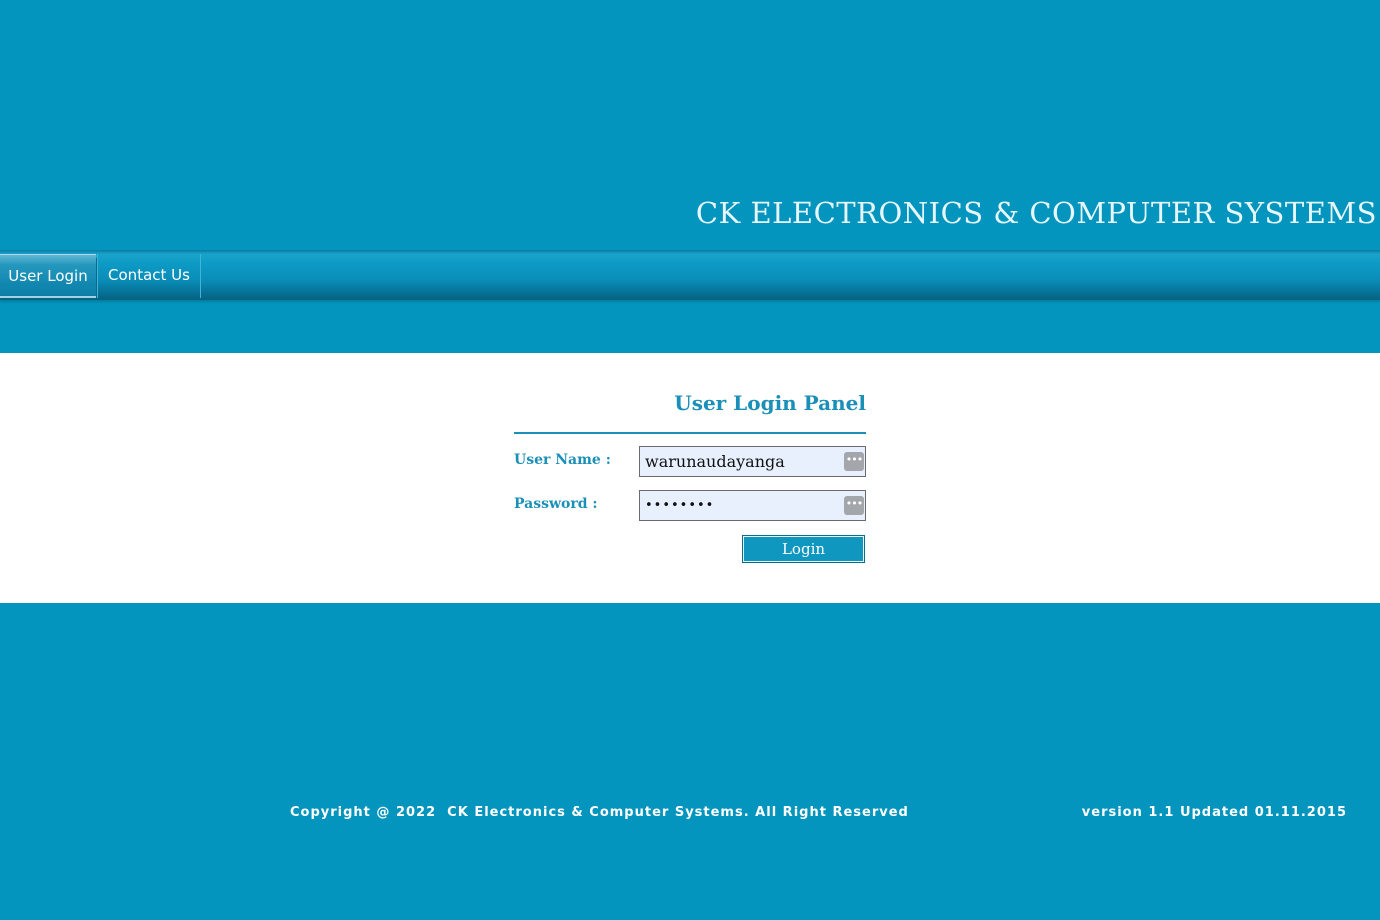  Describe the element at coordinates (556, 504) in the screenshot. I see `password-label: Password :` at that location.